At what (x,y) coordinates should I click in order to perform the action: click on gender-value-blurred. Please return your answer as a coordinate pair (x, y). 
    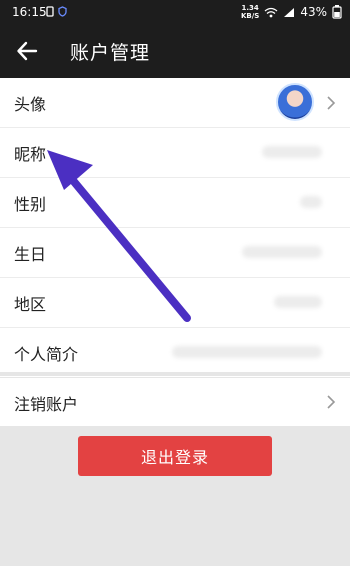
    Looking at the image, I should click on (311, 202).